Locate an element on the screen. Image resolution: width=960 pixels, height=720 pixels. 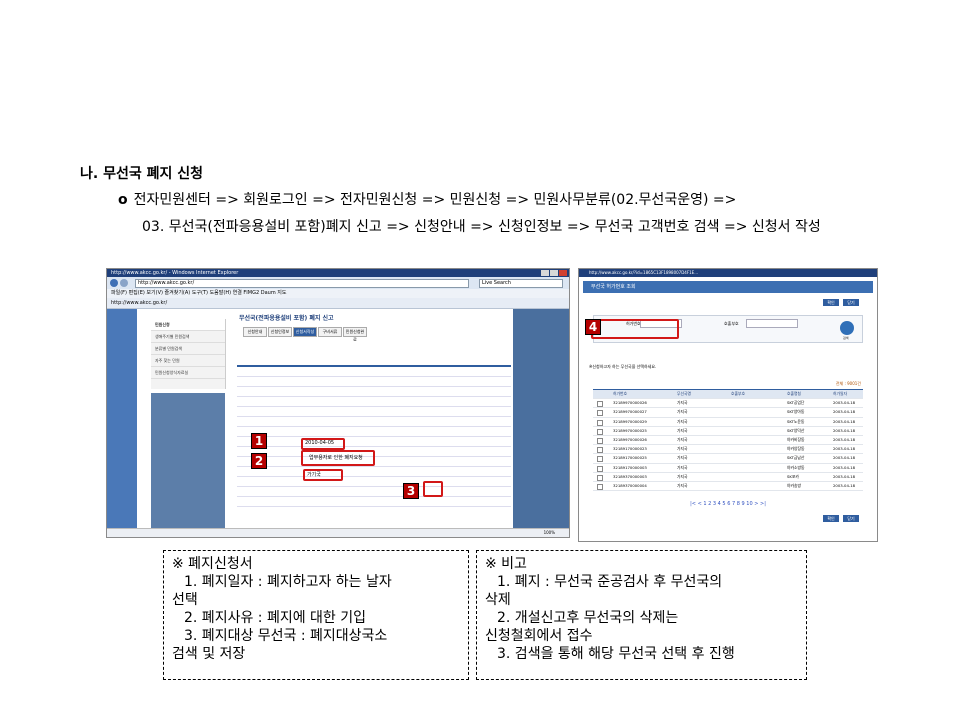
table-row: 32189970000026 가지국 SKT공업단 2003-04-18 is located at coordinates (728, 404).